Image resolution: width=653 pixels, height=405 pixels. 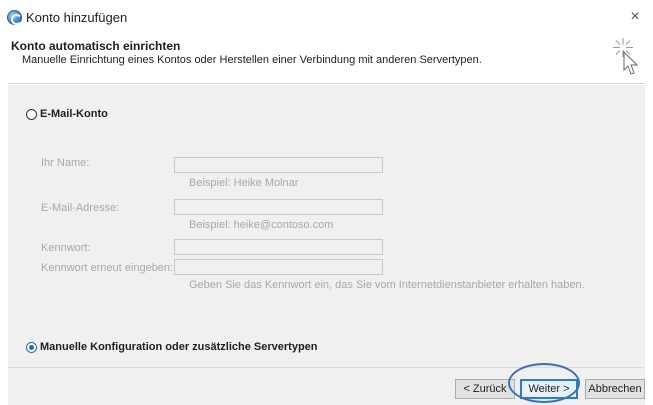 I want to click on close-button: ×, so click(x=635, y=17).